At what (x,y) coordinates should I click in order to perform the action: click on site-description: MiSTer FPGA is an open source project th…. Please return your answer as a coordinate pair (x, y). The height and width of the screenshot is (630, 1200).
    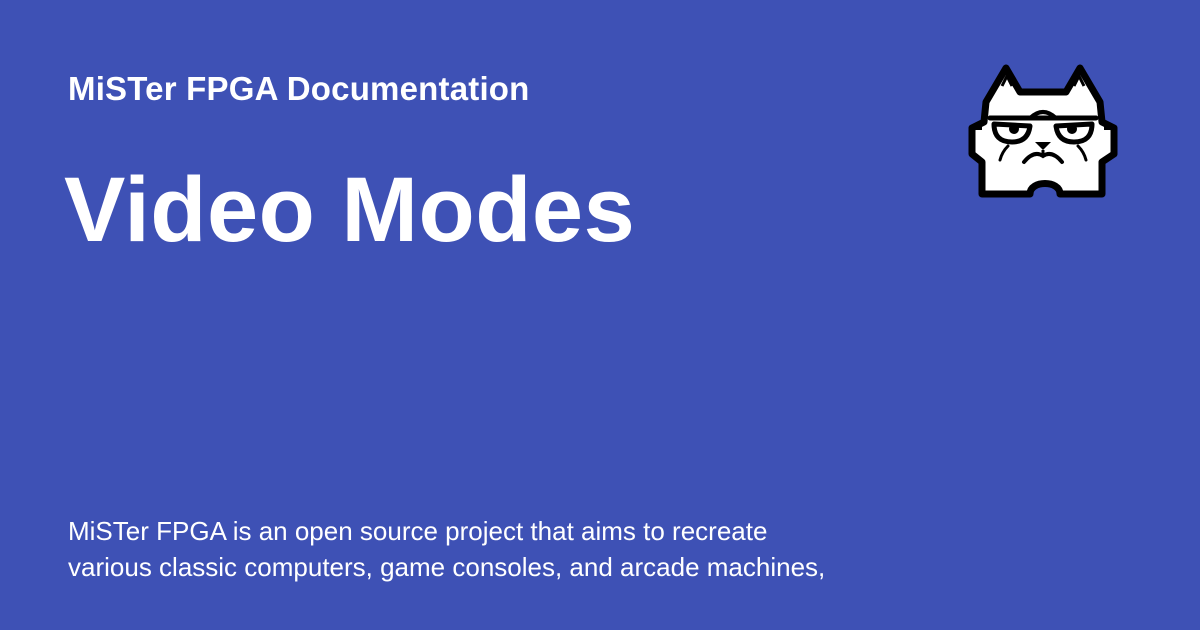
    Looking at the image, I should click on (518, 549).